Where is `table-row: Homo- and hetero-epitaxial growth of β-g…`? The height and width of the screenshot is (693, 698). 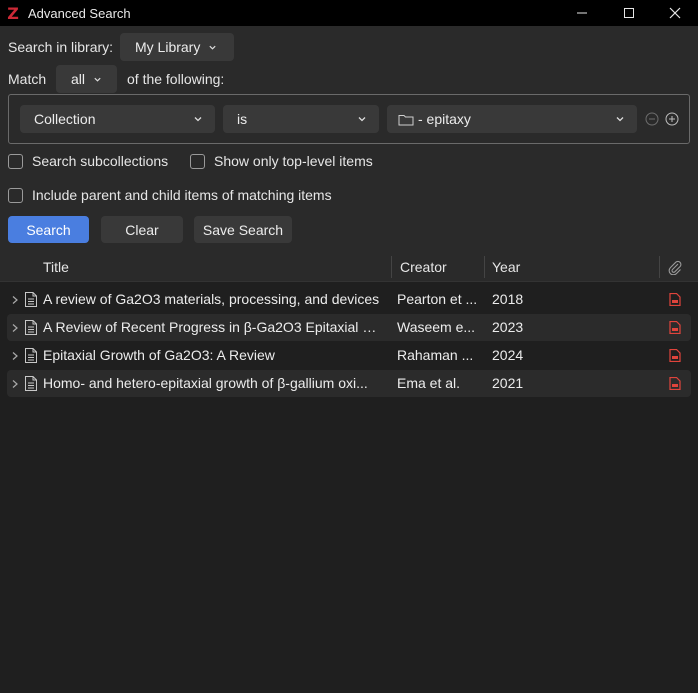 table-row: Homo- and hetero-epitaxial growth of β-g… is located at coordinates (349, 383).